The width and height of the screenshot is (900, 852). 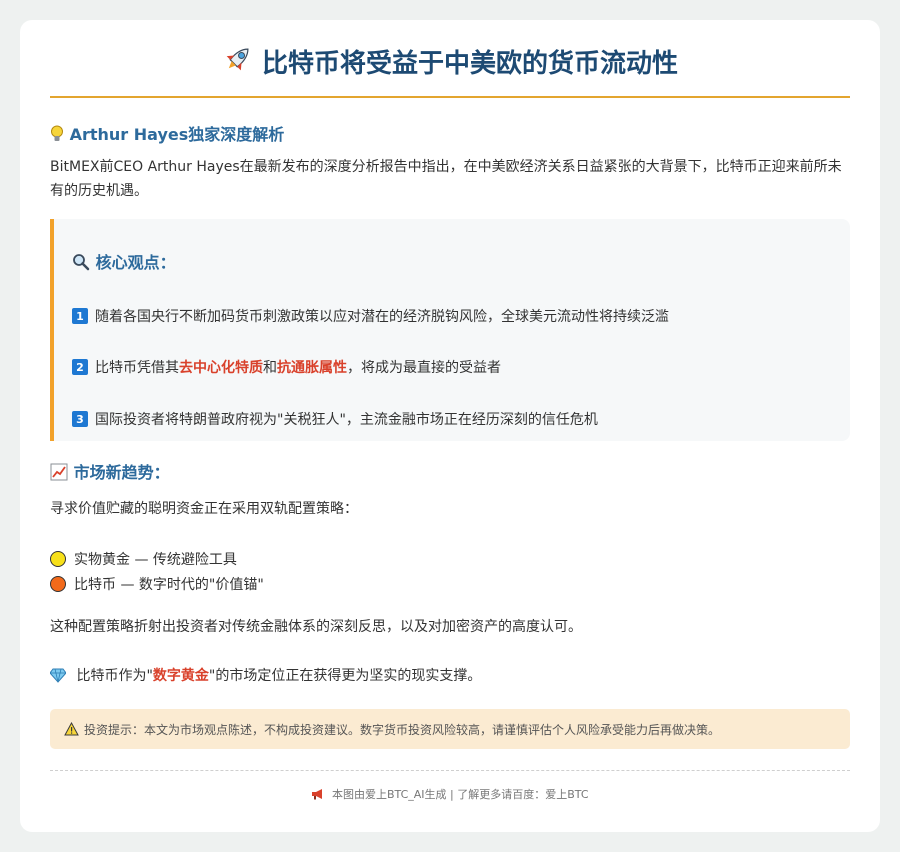 What do you see at coordinates (135, 262) in the screenshot?
I see `core-heading-text: 核心观点：` at bounding box center [135, 262].